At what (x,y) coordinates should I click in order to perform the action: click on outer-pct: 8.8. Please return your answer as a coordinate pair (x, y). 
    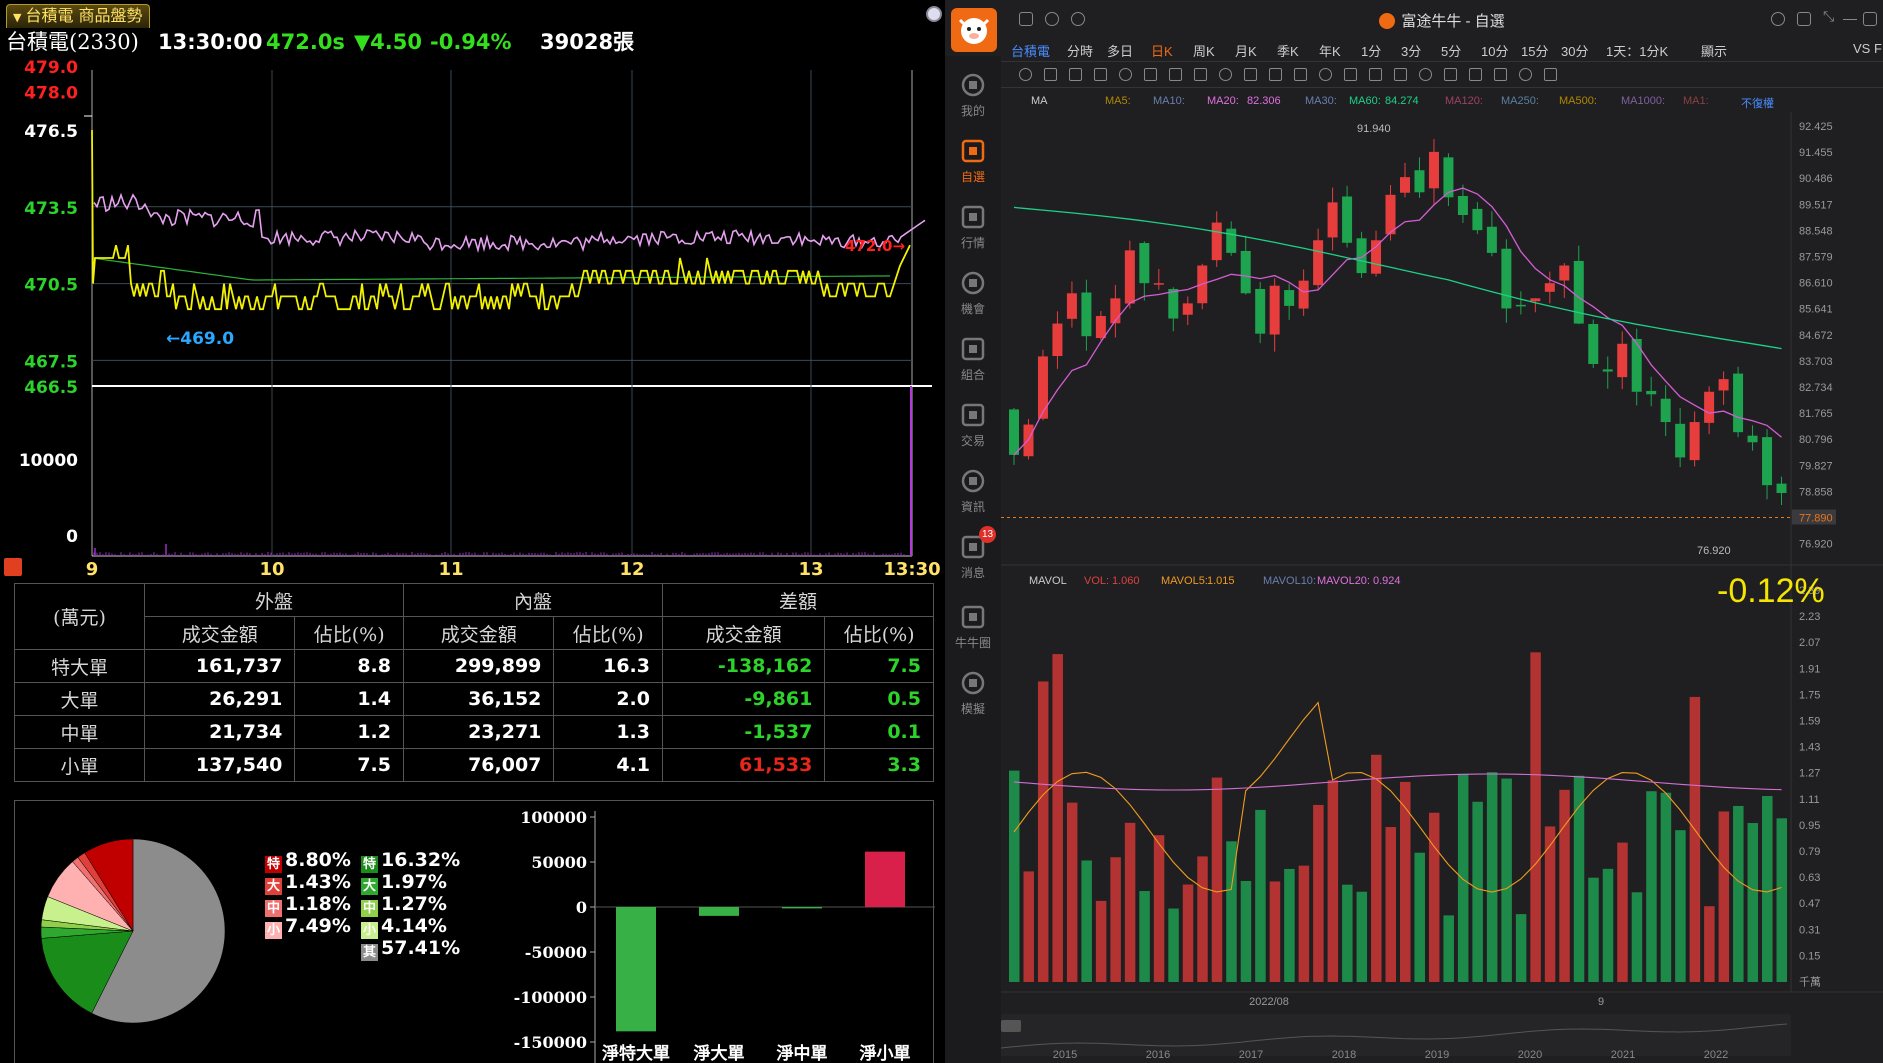
    Looking at the image, I should click on (349, 666).